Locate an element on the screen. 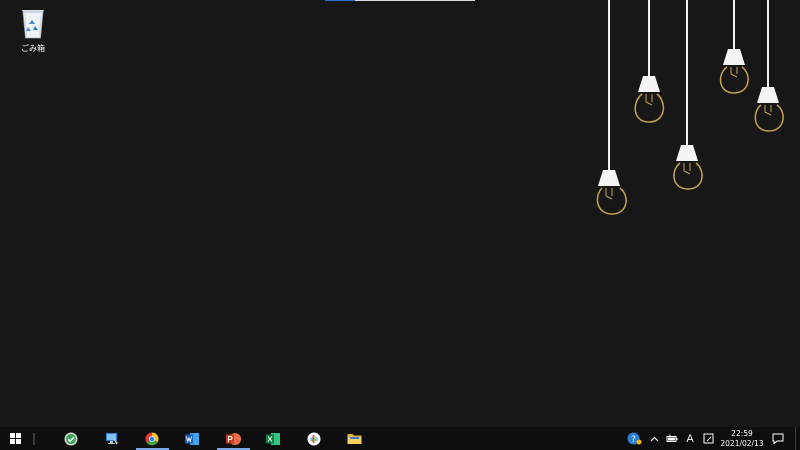 The image size is (800, 450). taskbar-app-excel is located at coordinates (274, 438).